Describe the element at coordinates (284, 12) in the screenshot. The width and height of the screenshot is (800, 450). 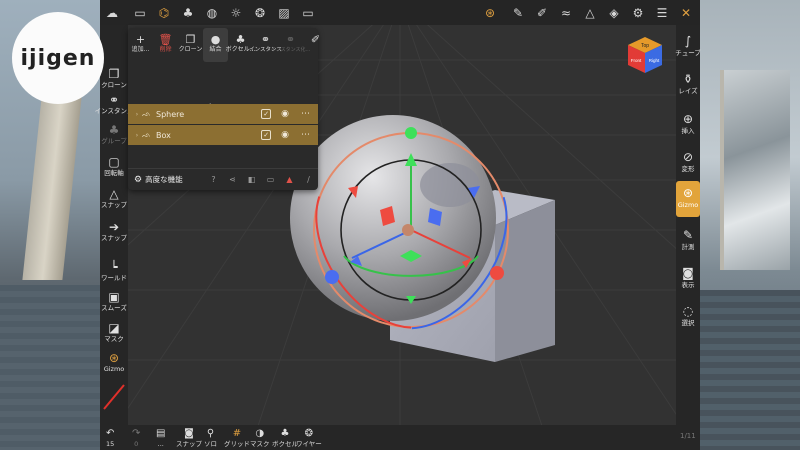
I see `image-icon: ▨` at that location.